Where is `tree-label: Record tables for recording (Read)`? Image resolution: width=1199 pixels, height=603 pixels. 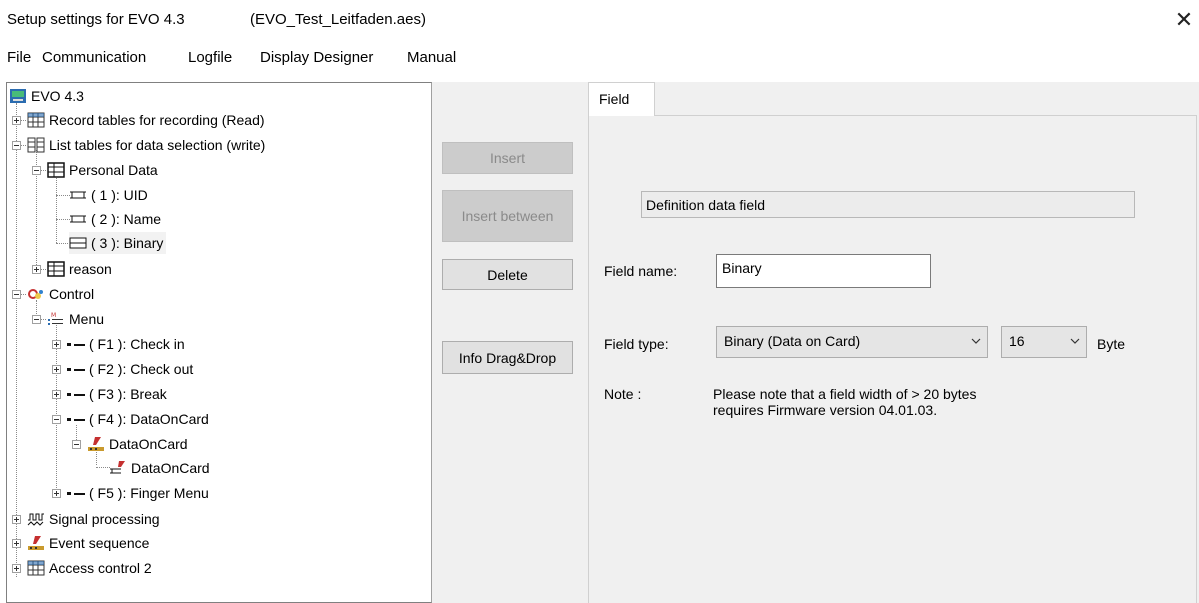 tree-label: Record tables for recording (Read) is located at coordinates (157, 120).